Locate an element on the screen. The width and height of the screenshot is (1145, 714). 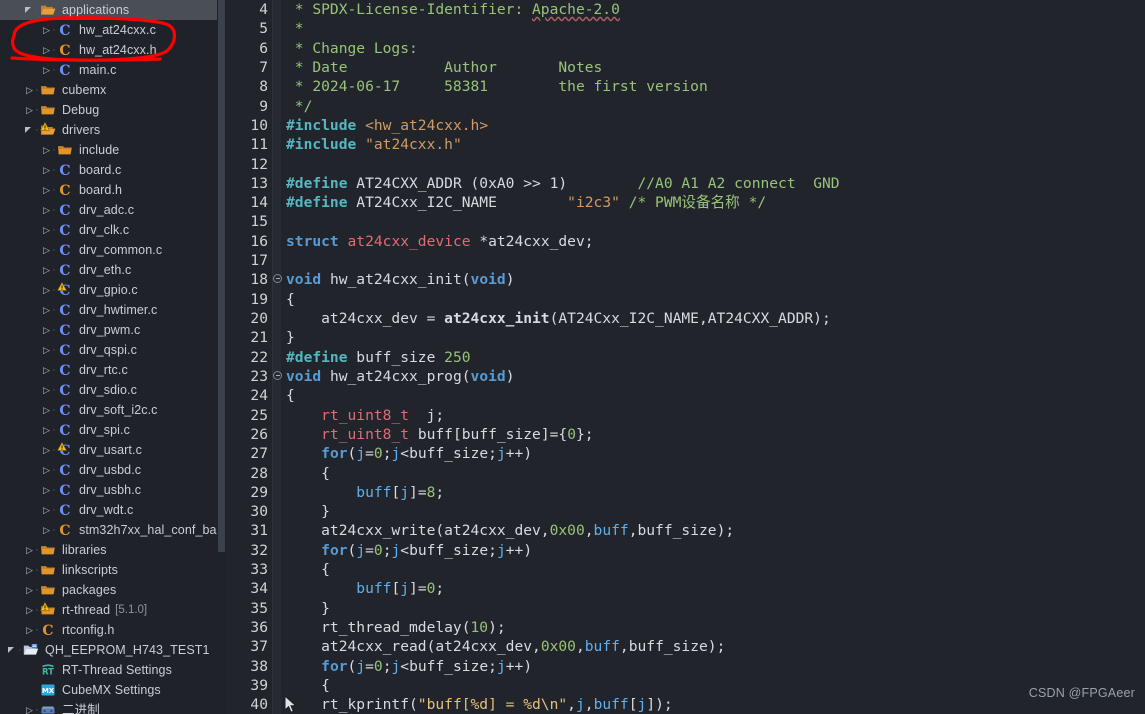
code-line: 8 * 2024-06-17 58381 the first version is located at coordinates (685, 86).